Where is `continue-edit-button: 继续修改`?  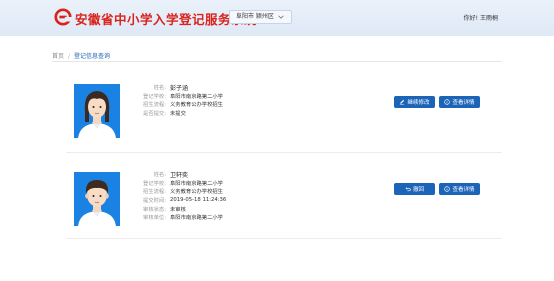 continue-edit-button: 继续修改 is located at coordinates (414, 102).